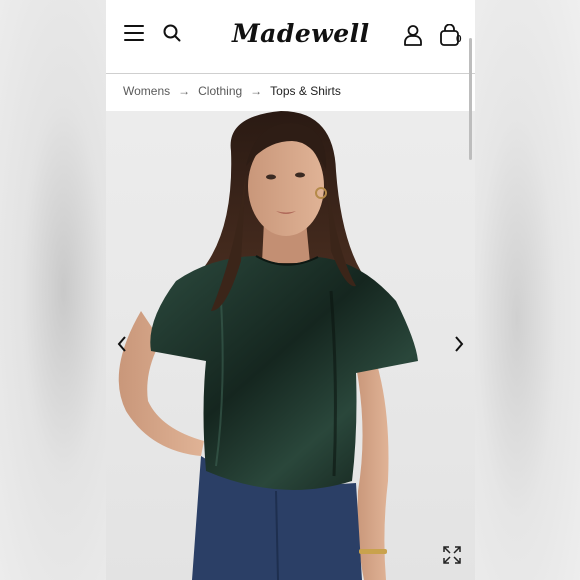 This screenshot has width=580, height=580. What do you see at coordinates (134, 33) in the screenshot?
I see `menu-icon` at bounding box center [134, 33].